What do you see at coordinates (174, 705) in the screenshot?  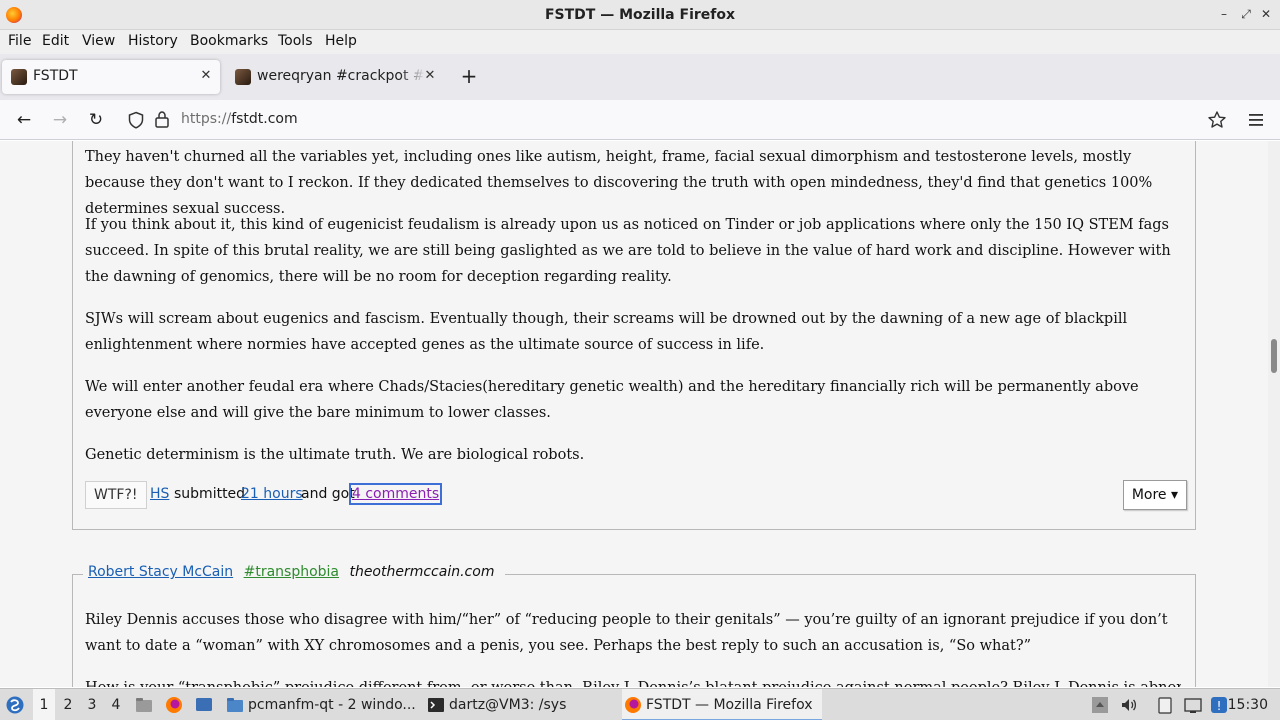 I see `firefox-launcher-icon` at bounding box center [174, 705].